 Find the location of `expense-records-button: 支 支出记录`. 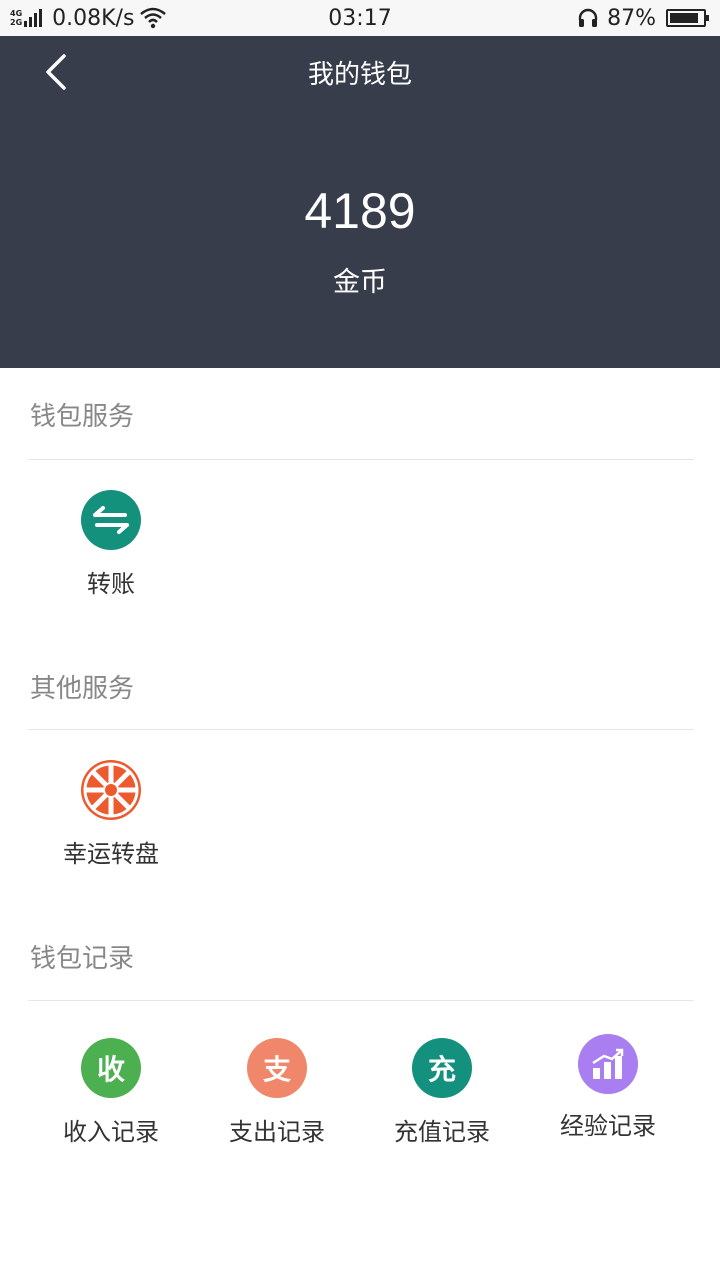

expense-records-button: 支 支出记录 is located at coordinates (277, 1092).